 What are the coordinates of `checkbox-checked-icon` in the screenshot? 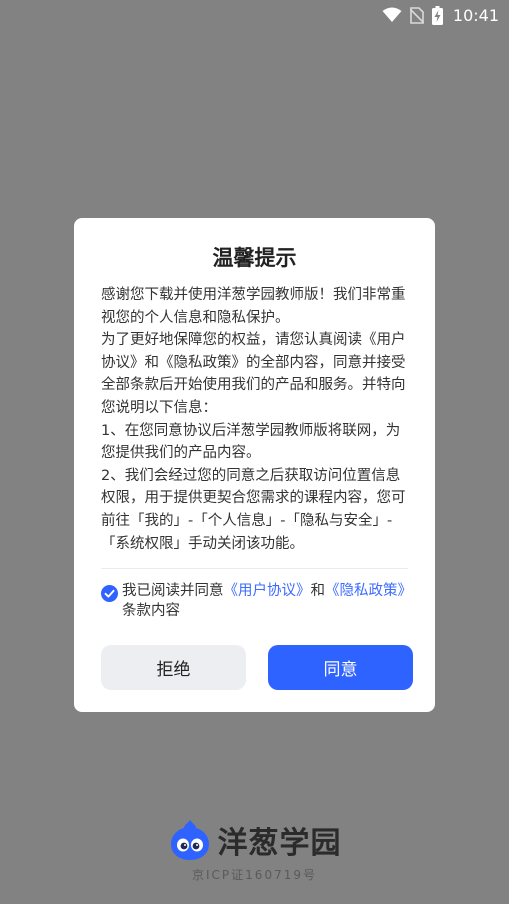 It's located at (109, 593).